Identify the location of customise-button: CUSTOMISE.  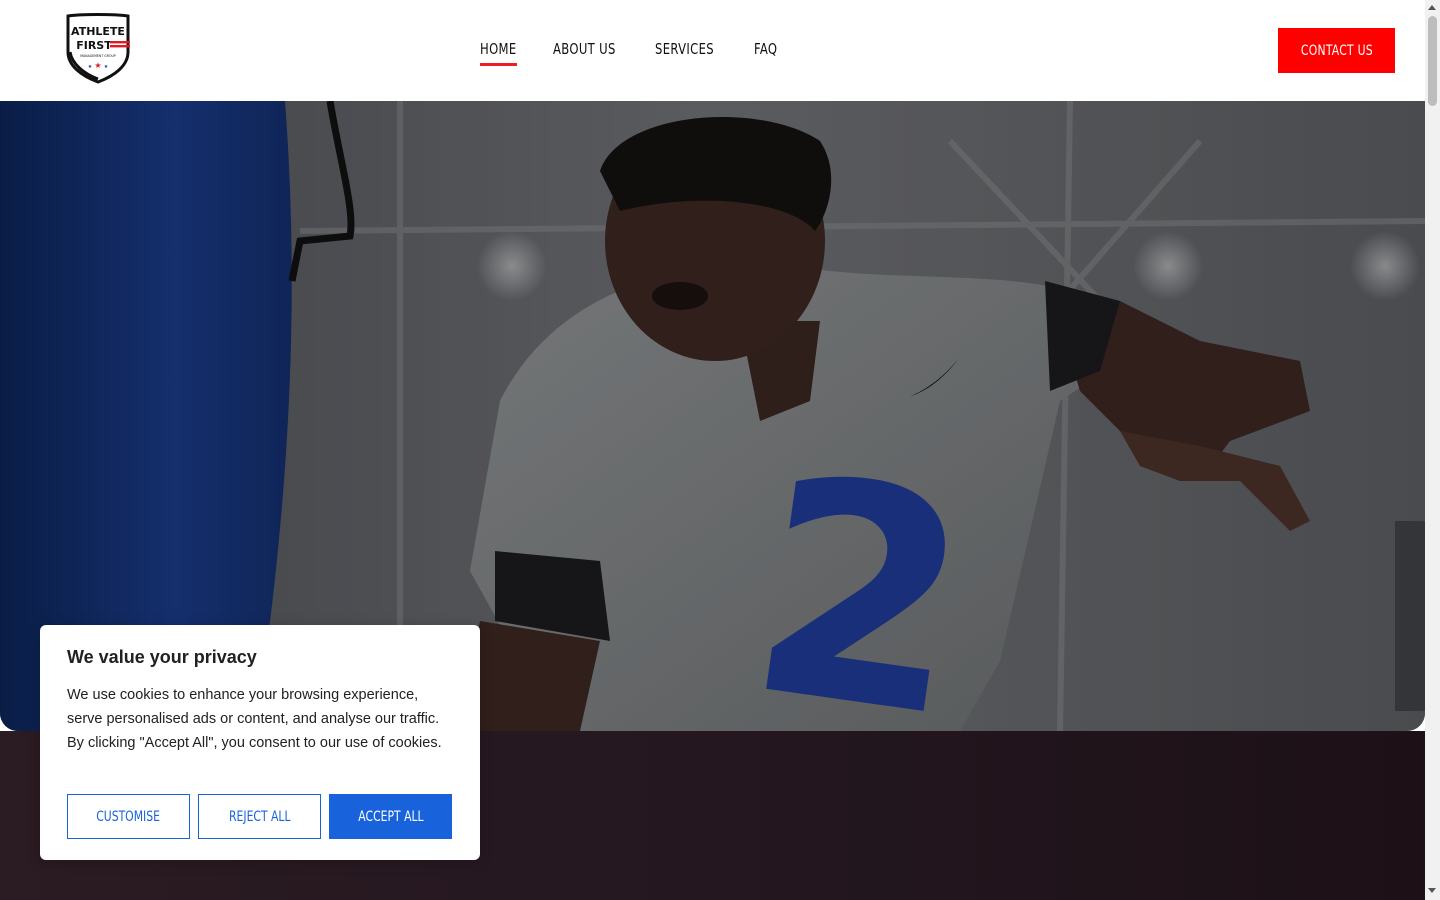
(128, 816).